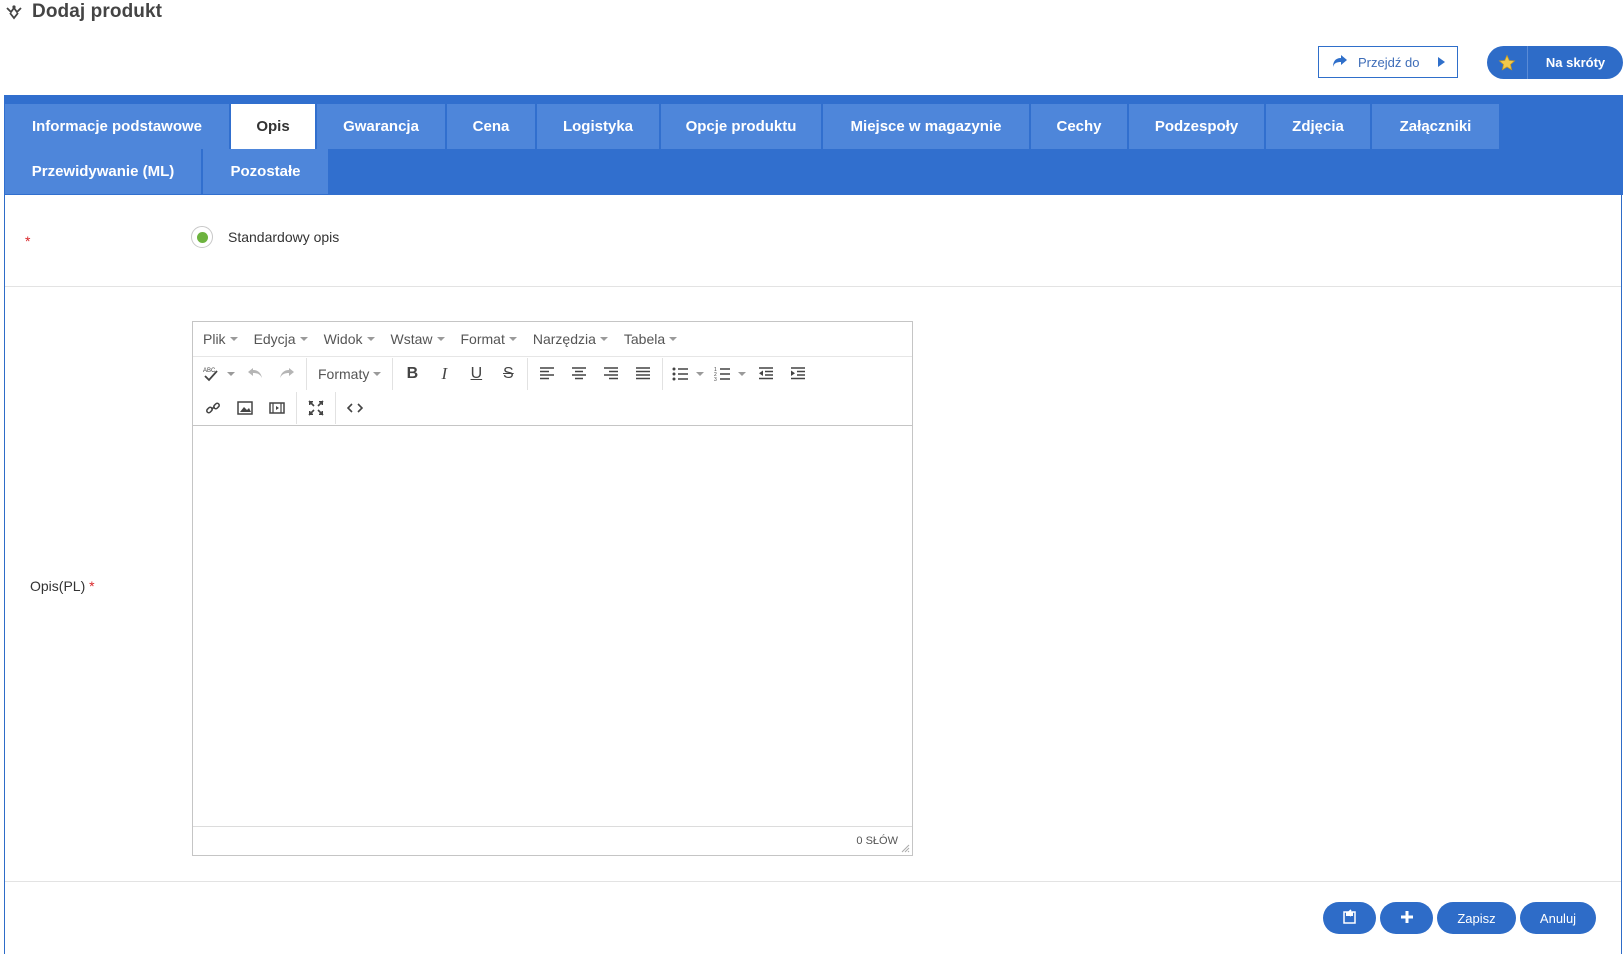 The width and height of the screenshot is (1623, 954). What do you see at coordinates (579, 374) in the screenshot?
I see `align-center-icon` at bounding box center [579, 374].